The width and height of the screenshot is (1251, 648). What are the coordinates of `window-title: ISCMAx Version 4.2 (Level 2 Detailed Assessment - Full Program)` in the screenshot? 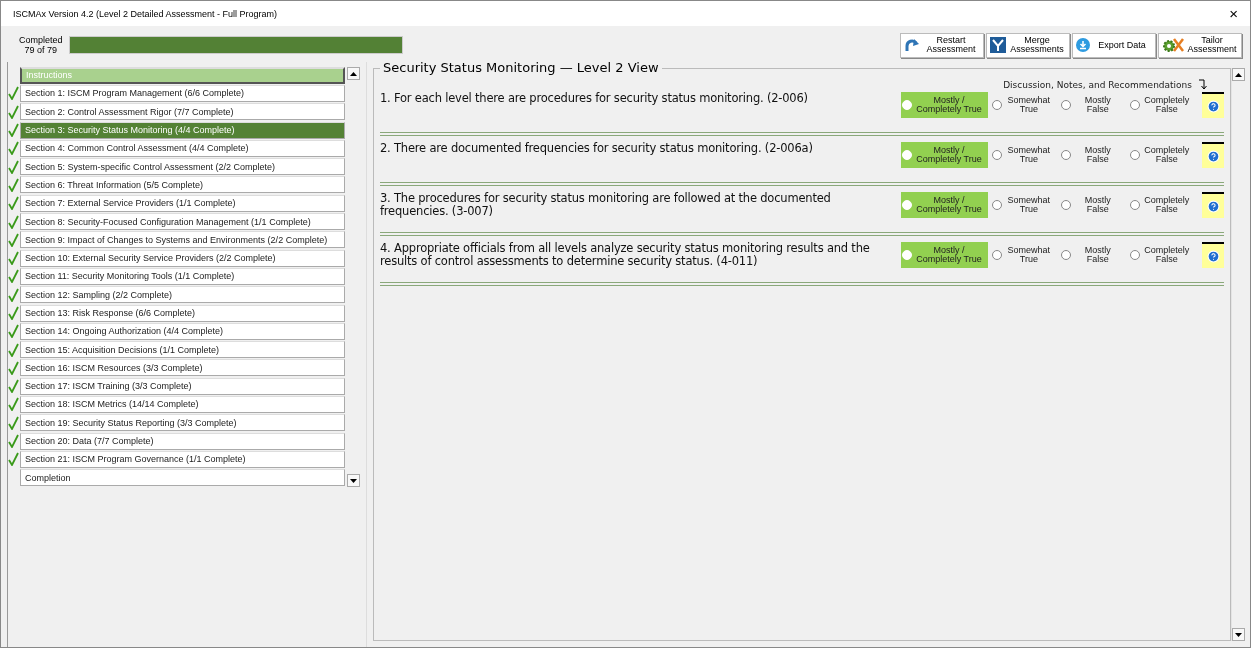 It's located at (145, 13).